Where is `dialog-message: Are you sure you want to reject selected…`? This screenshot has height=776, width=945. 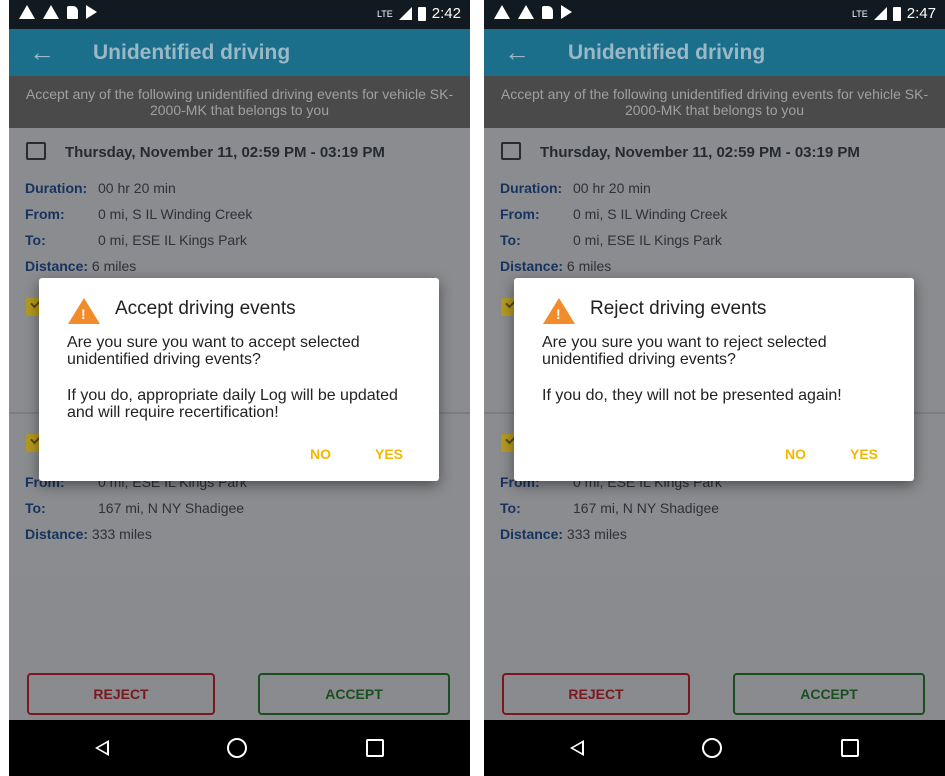
dialog-message: Are you sure you want to reject selected… is located at coordinates (684, 351).